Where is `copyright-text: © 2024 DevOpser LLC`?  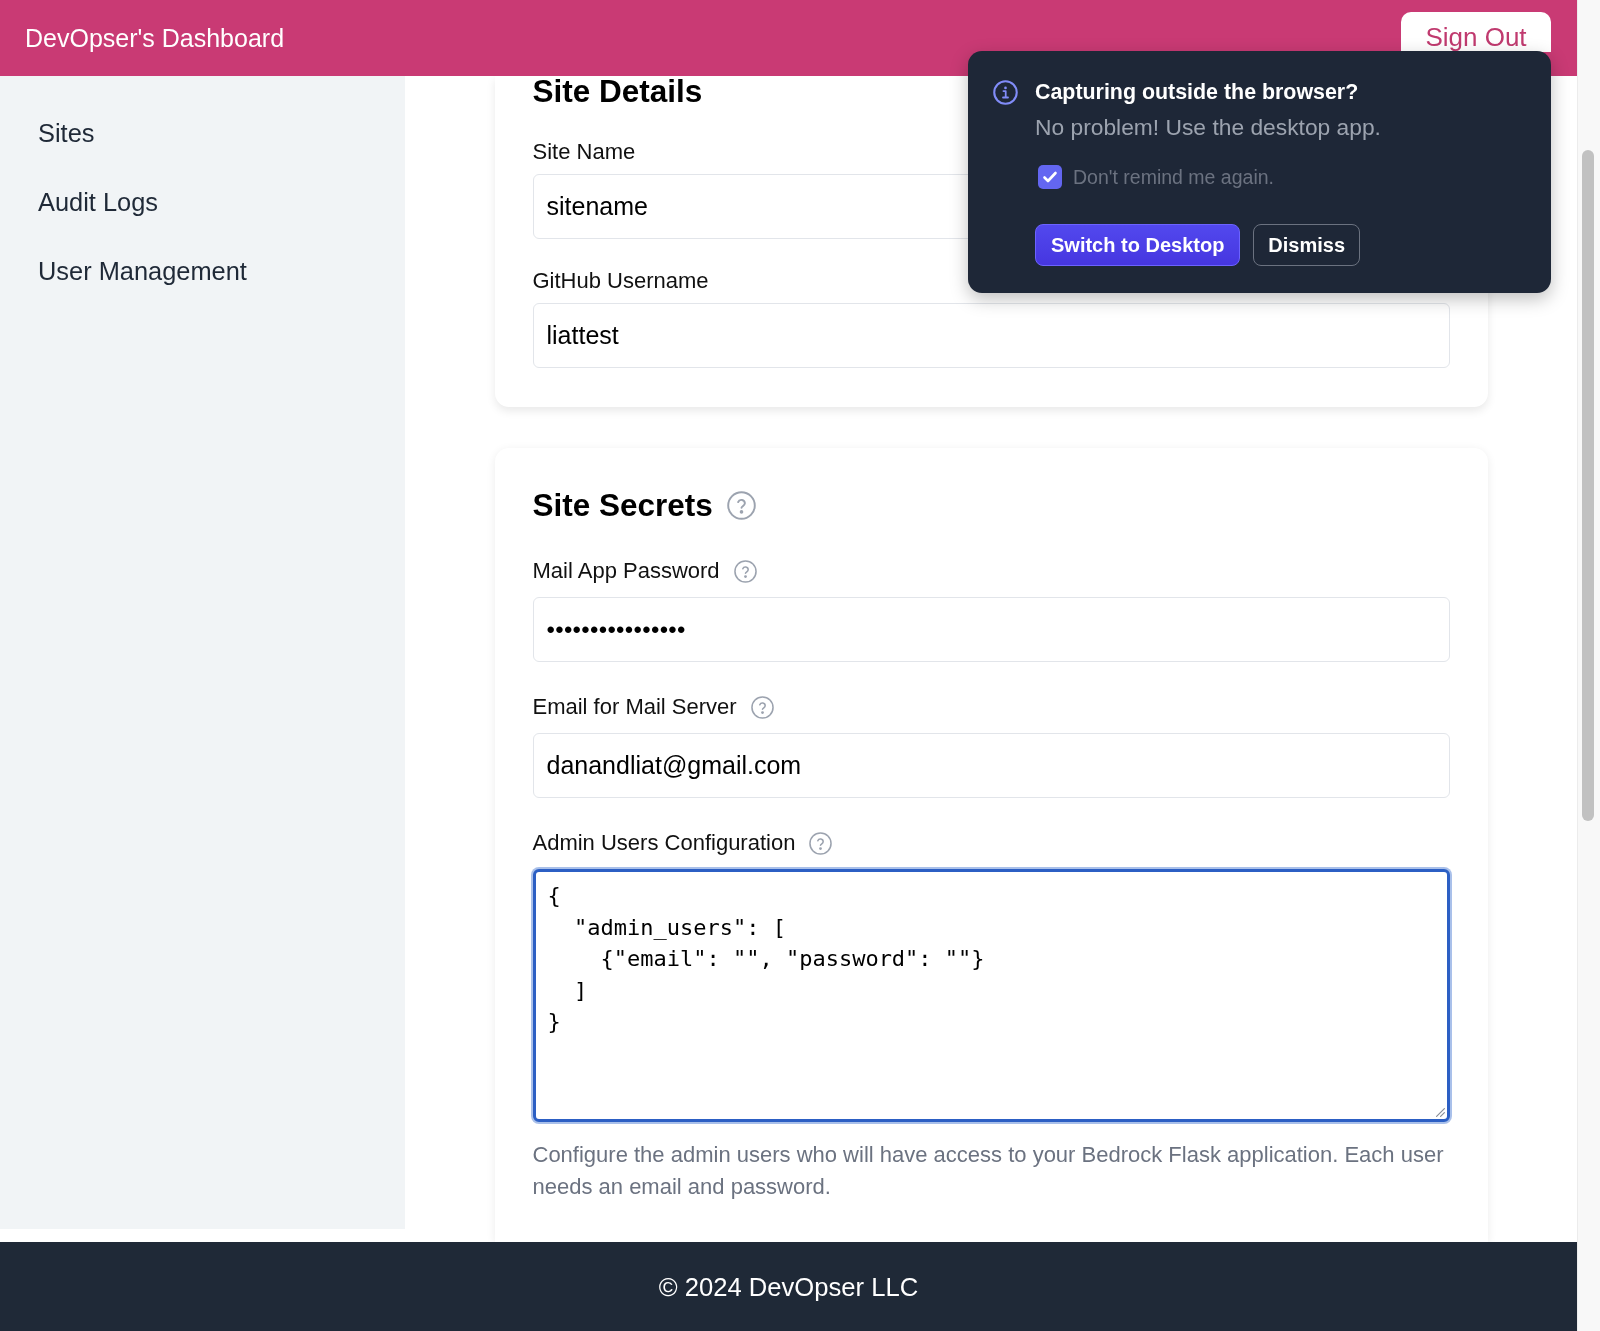 copyright-text: © 2024 DevOpser LLC is located at coordinates (788, 1287).